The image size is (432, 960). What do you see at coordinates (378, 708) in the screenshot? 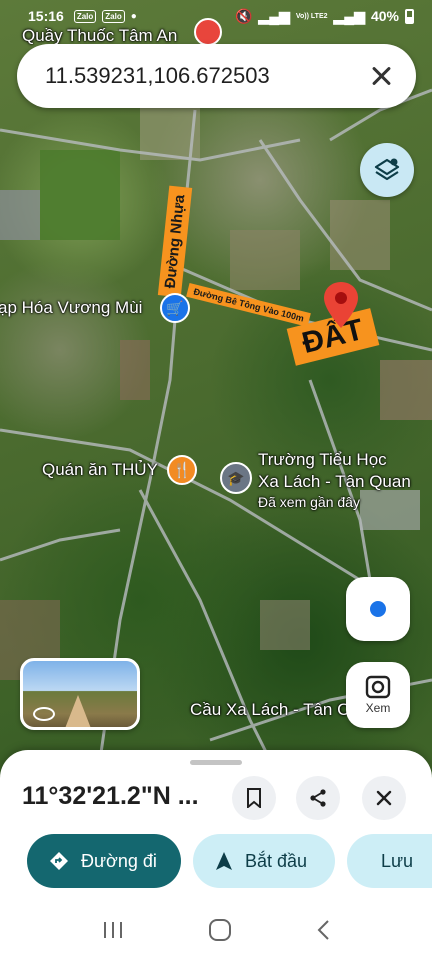
I see `lens-label: Xem` at bounding box center [378, 708].